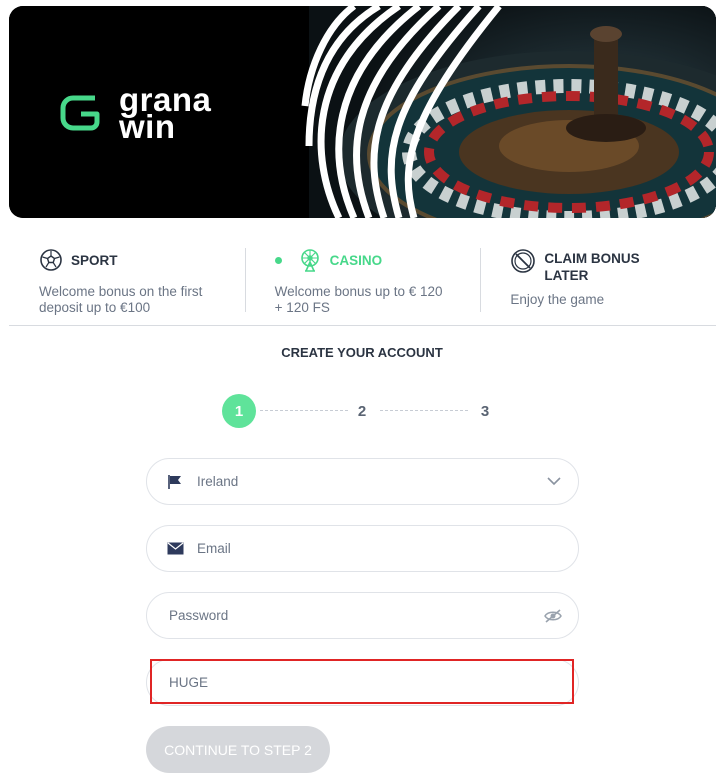 The image size is (724, 776). Describe the element at coordinates (362, 352) in the screenshot. I see `create-account-title: CREATE YOUR ACCOUNT` at that location.